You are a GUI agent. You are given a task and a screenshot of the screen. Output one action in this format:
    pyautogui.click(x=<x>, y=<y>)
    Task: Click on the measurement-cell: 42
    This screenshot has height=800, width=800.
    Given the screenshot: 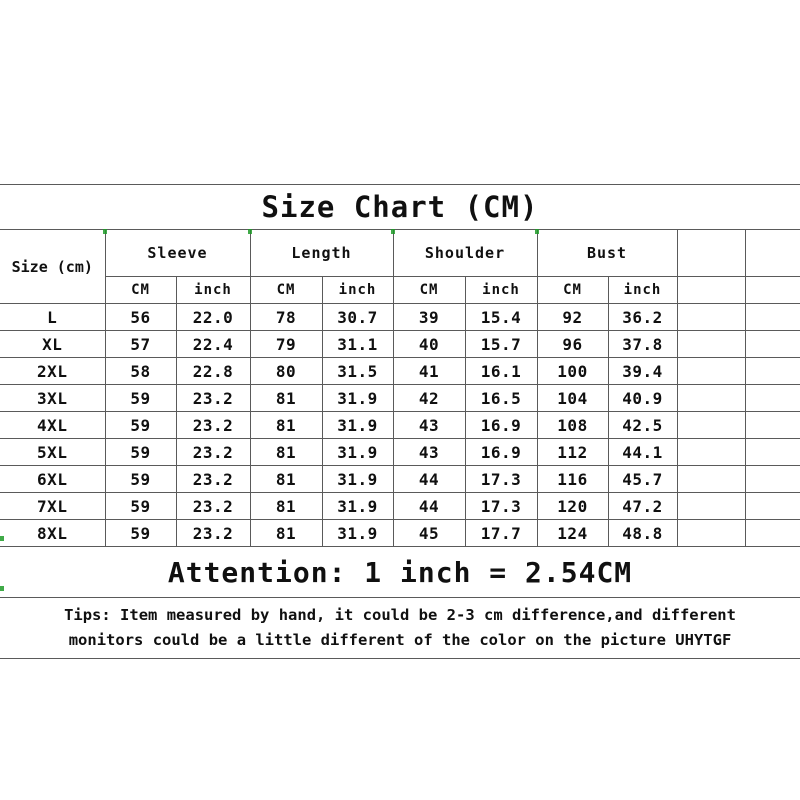 What is the action you would take?
    pyautogui.click(x=429, y=398)
    